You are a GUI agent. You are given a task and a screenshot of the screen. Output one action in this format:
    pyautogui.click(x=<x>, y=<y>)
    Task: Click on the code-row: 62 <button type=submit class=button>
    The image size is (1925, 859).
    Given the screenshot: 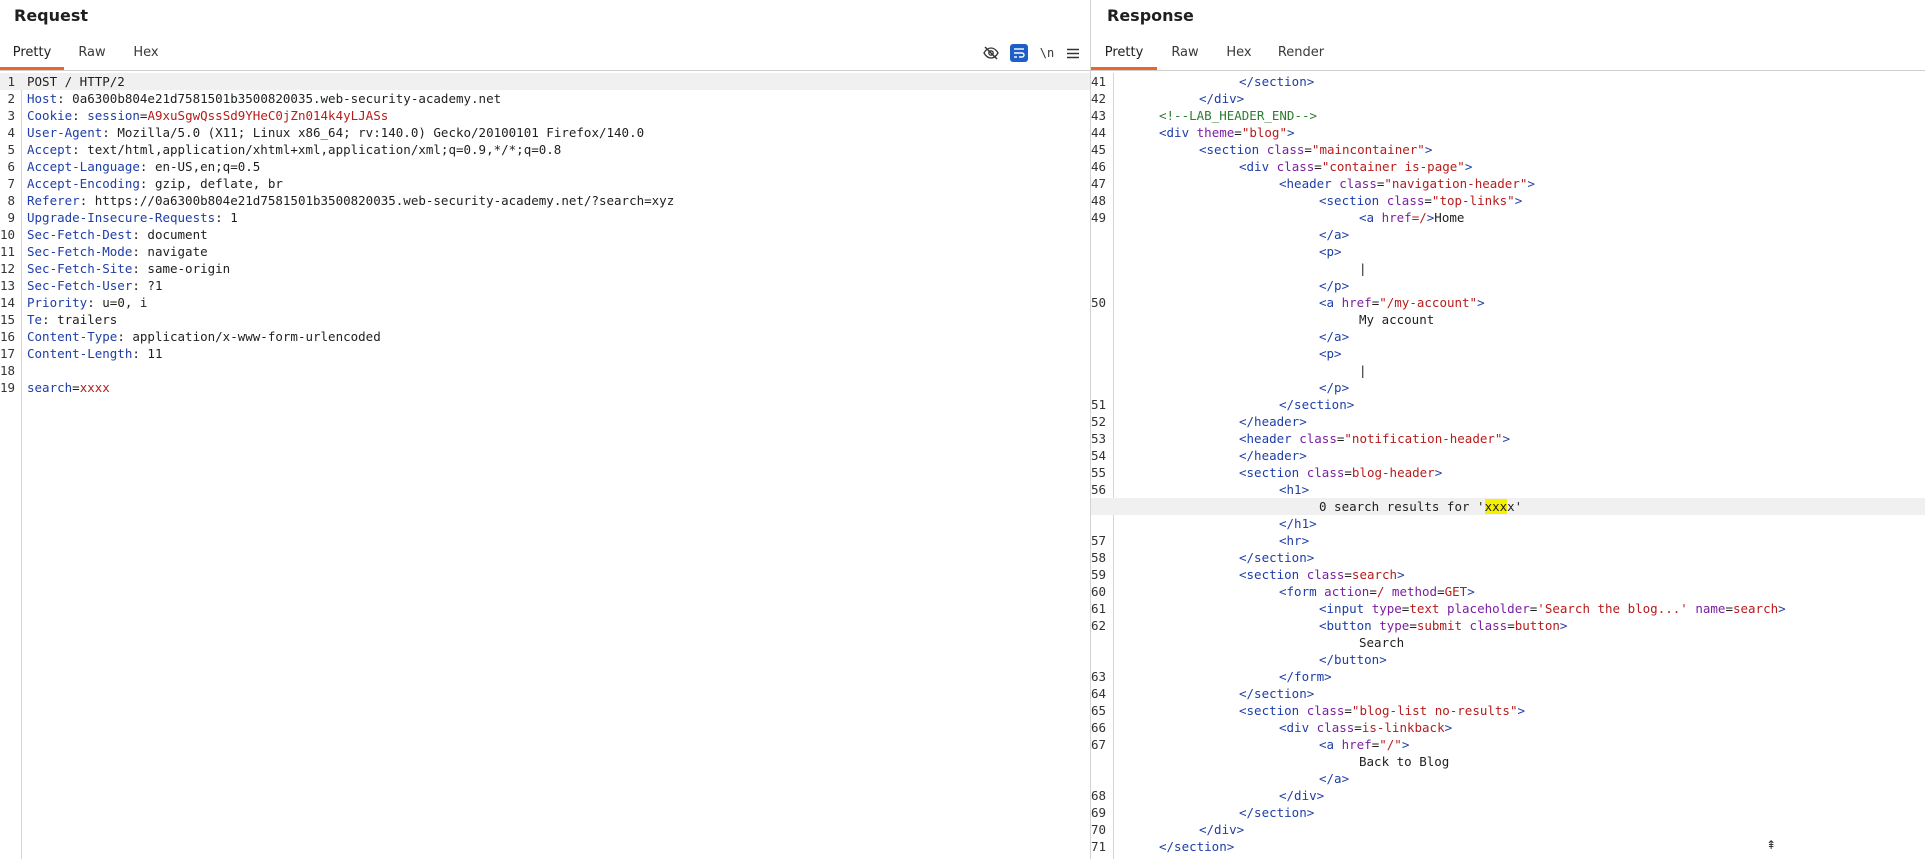 What is the action you would take?
    pyautogui.click(x=1508, y=625)
    